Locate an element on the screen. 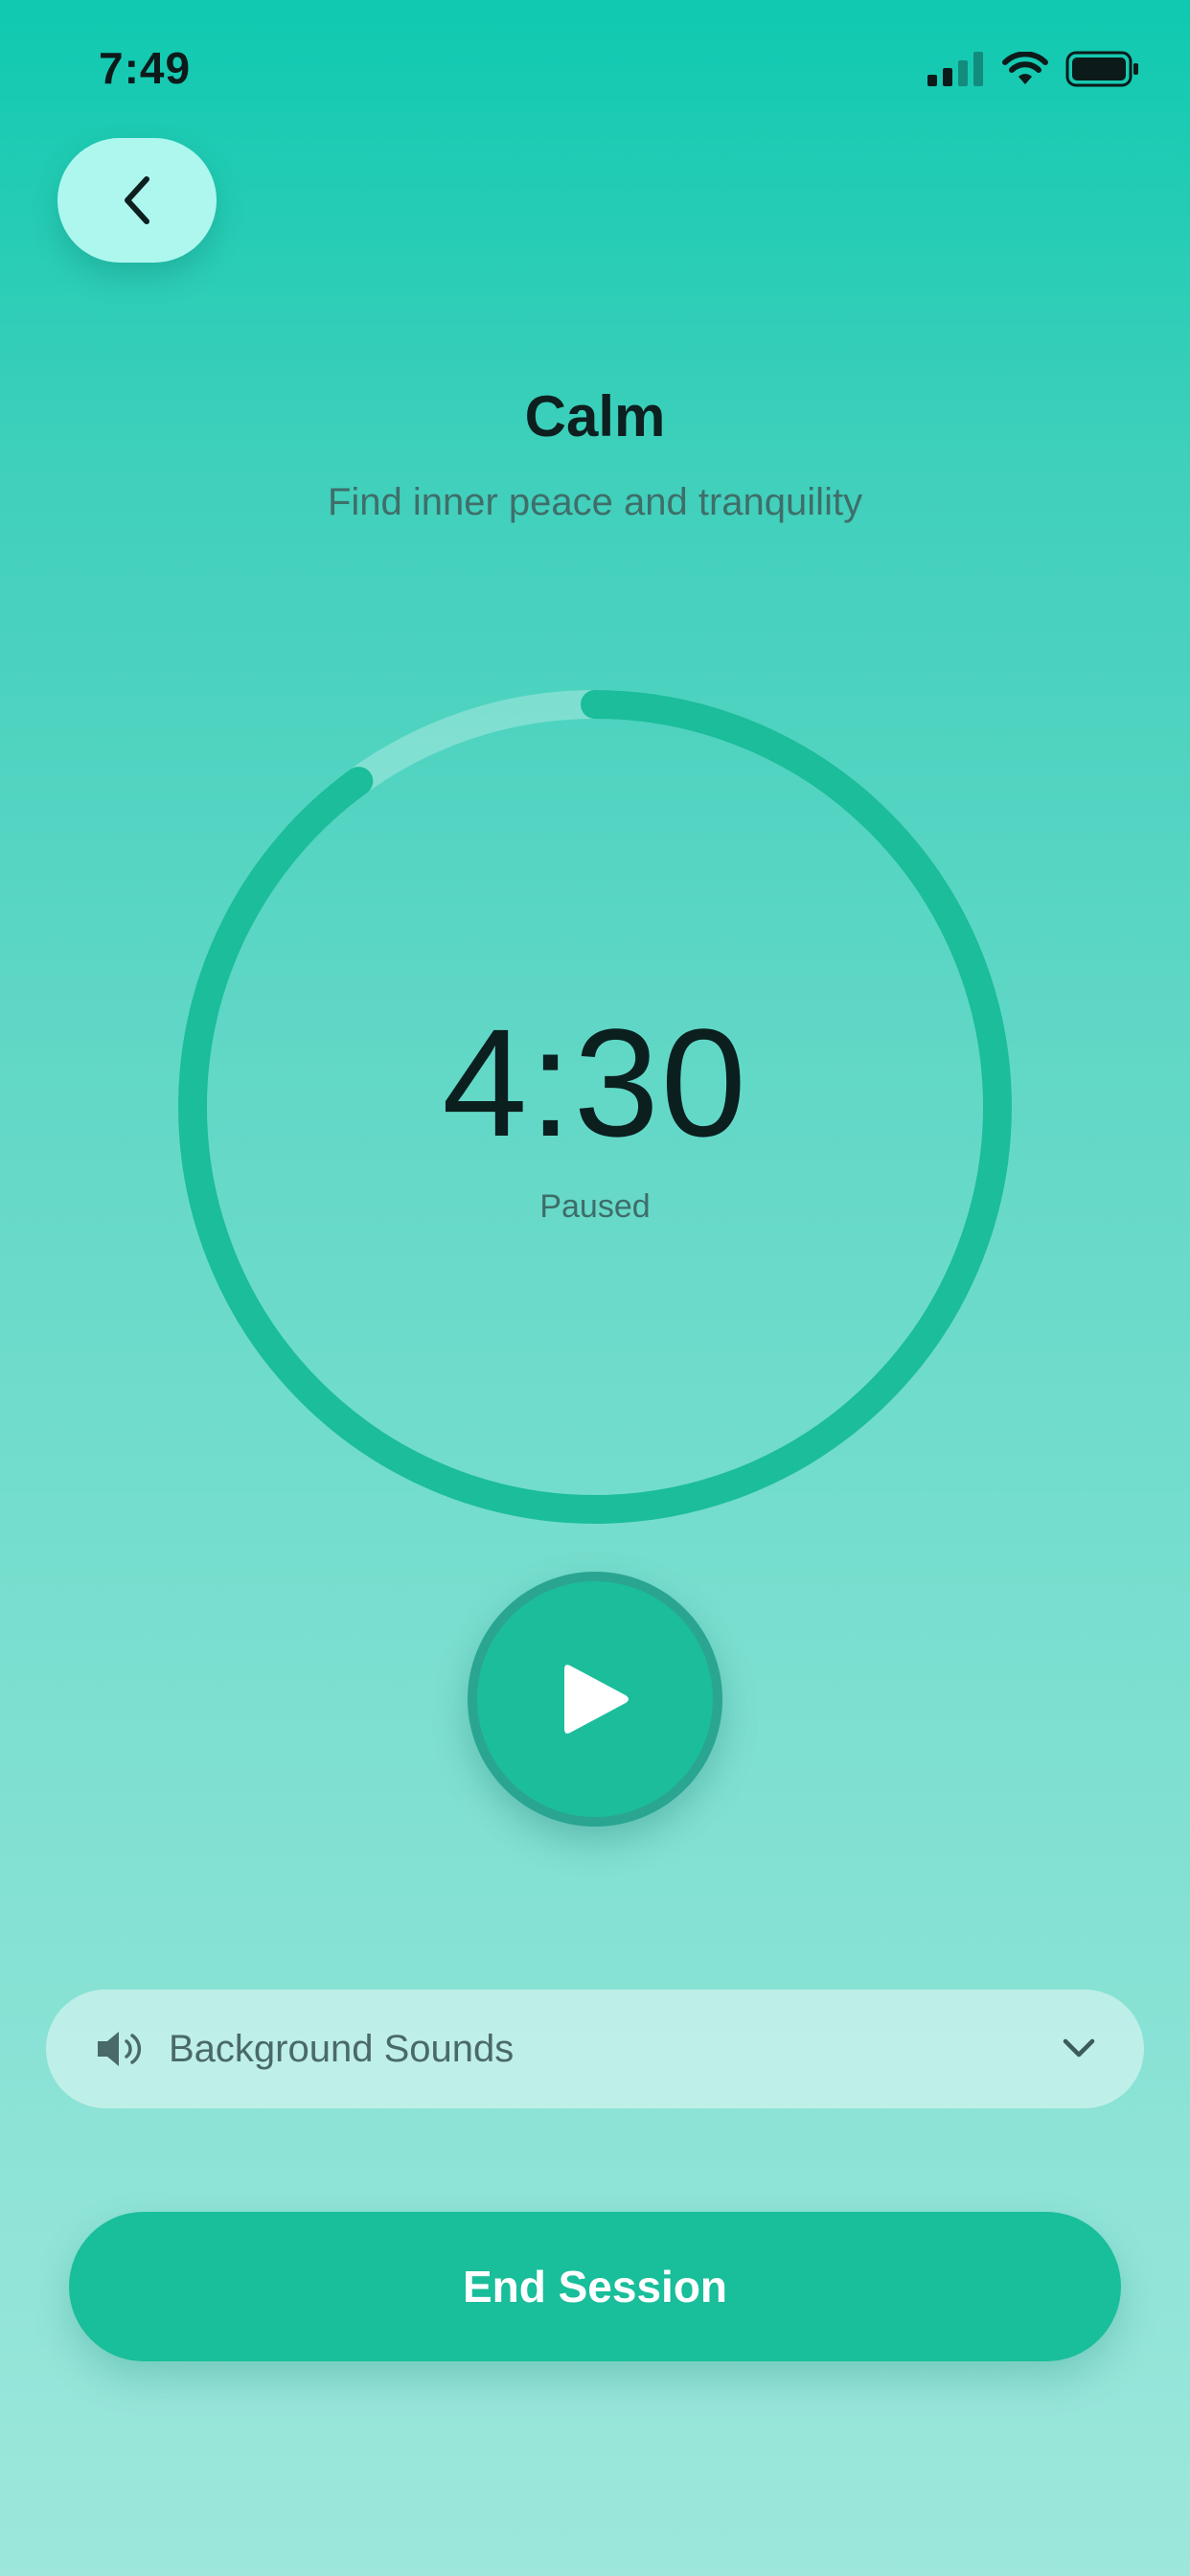 Image resolution: width=1190 pixels, height=2576 pixels. end-session-button: End Session is located at coordinates (595, 2286).